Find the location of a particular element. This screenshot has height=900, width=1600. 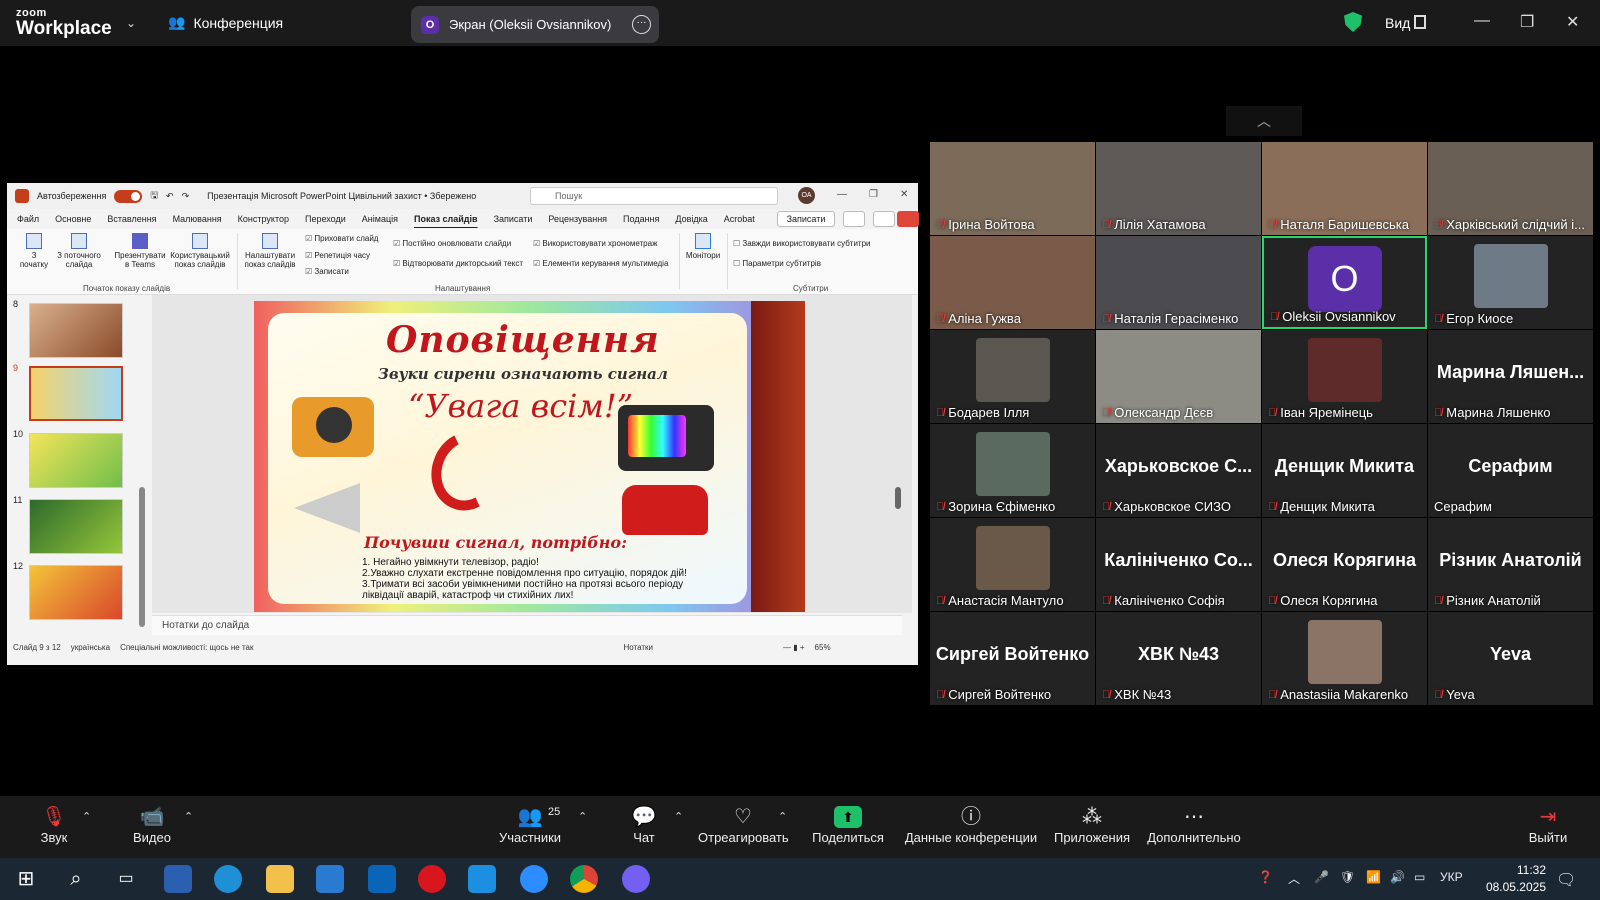

autosave-toggle is located at coordinates (128, 196).